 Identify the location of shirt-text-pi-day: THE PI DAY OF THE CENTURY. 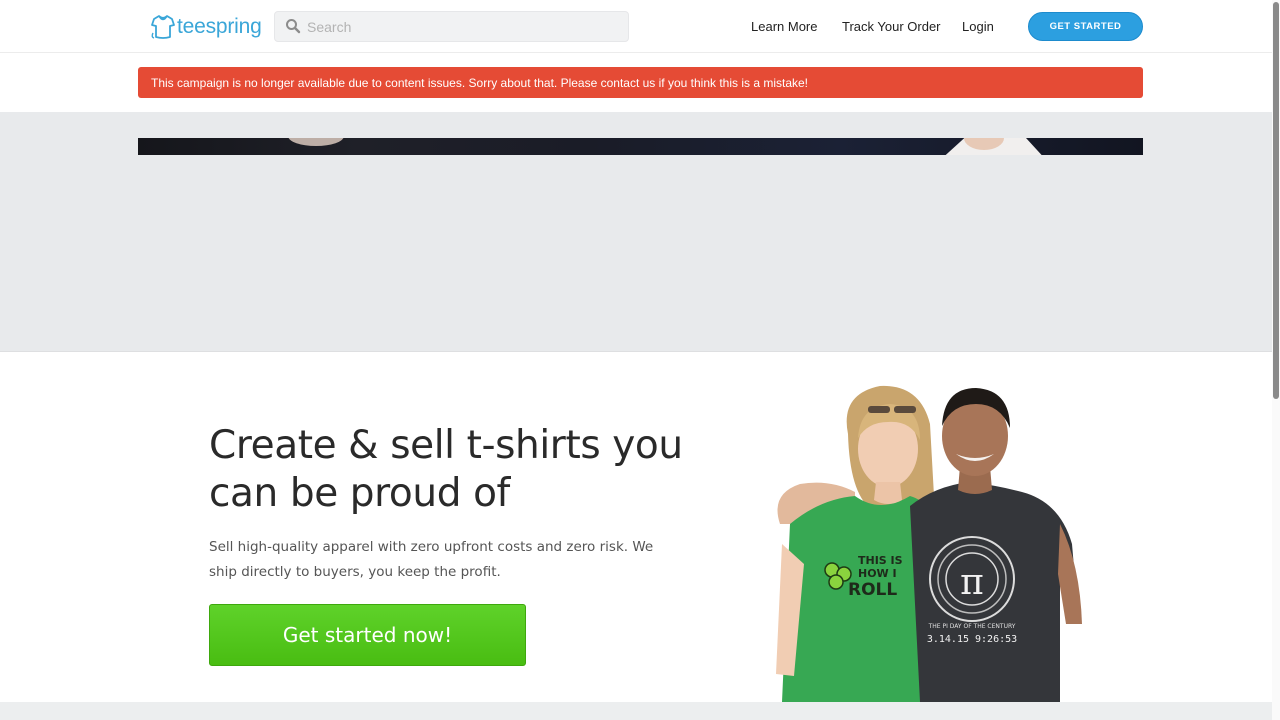
(972, 626).